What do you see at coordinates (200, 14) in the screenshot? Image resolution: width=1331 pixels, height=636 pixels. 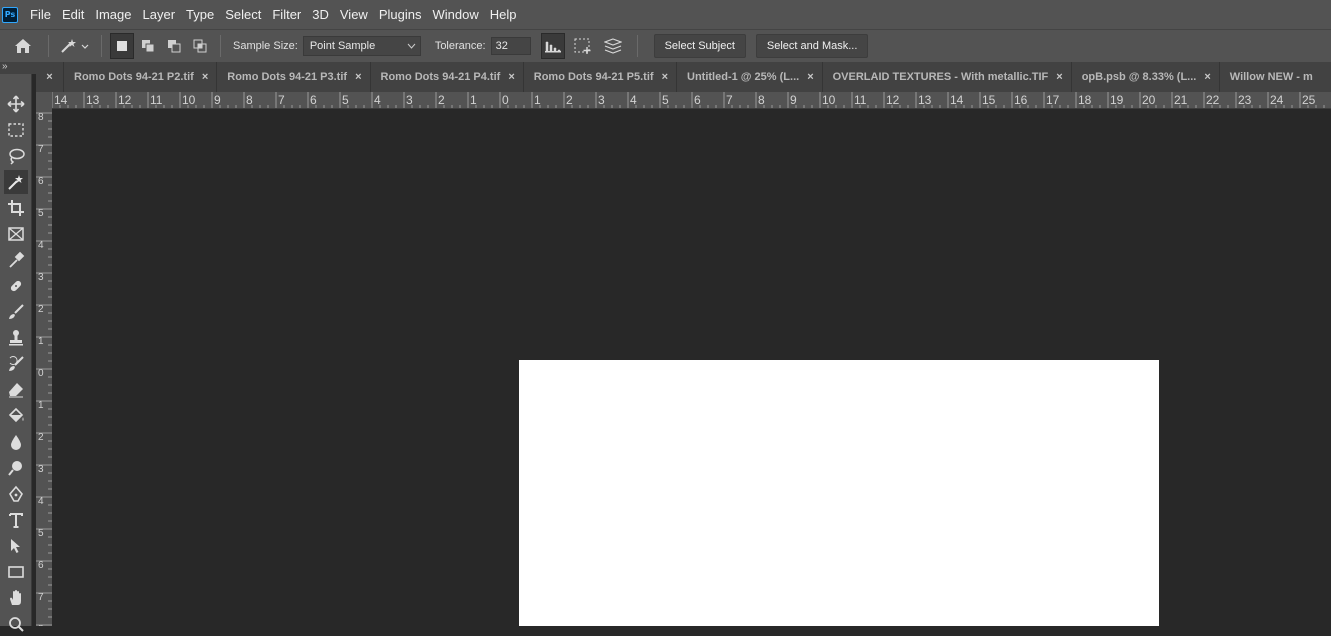 I see `menu-type: Type` at bounding box center [200, 14].